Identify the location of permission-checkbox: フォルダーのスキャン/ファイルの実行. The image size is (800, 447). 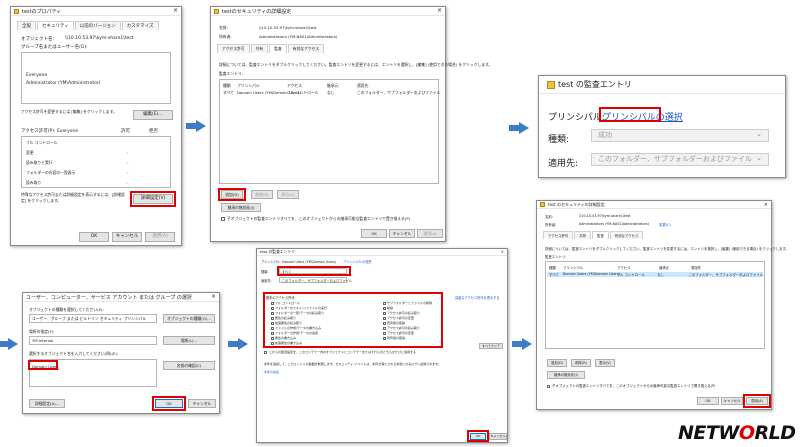
(299, 308).